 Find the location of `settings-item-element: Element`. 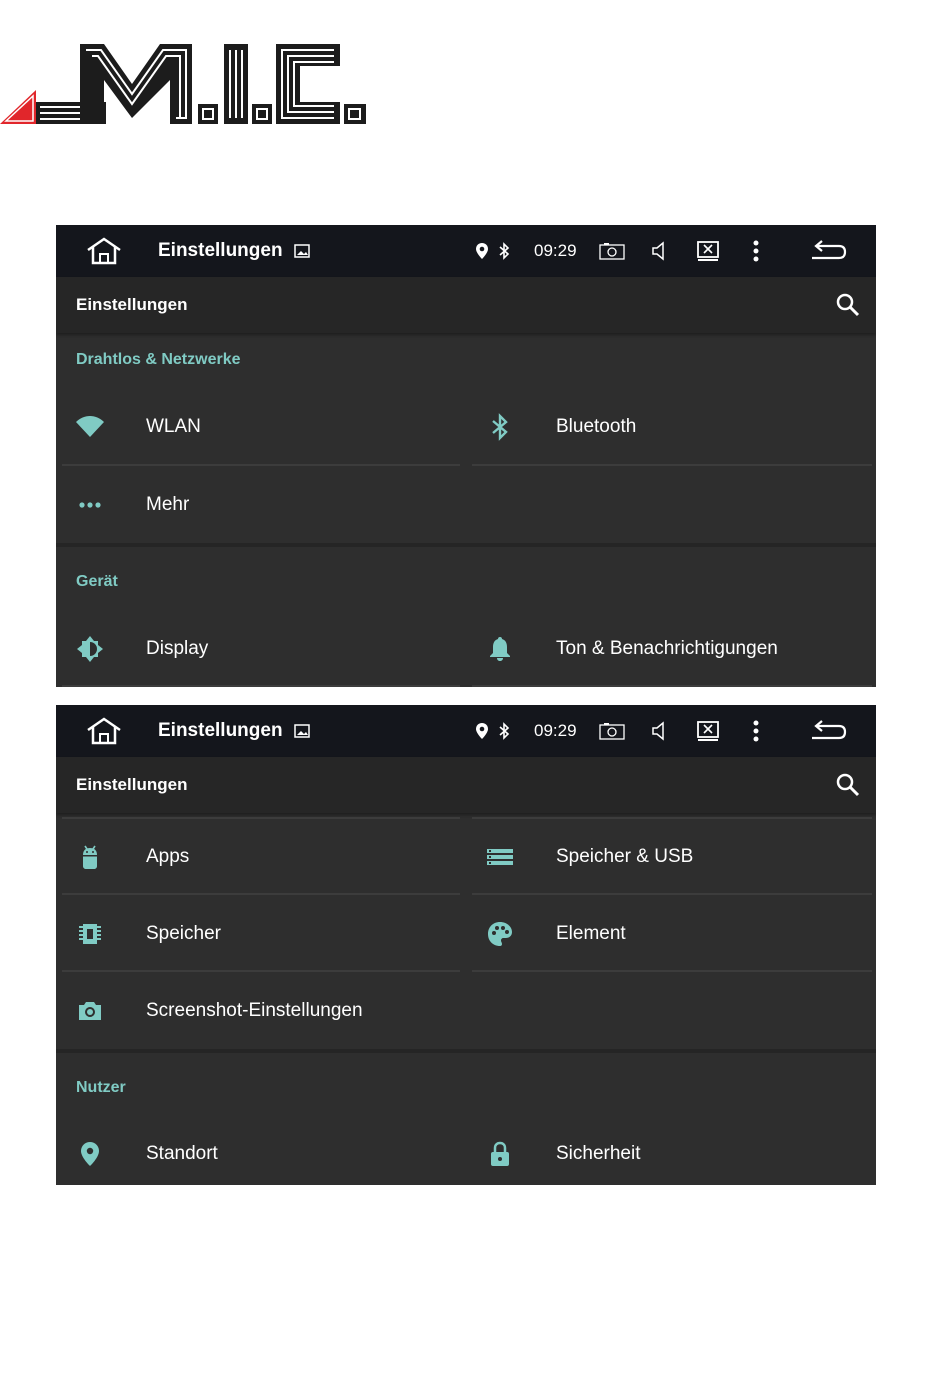

settings-item-element: Element is located at coordinates (673, 934).